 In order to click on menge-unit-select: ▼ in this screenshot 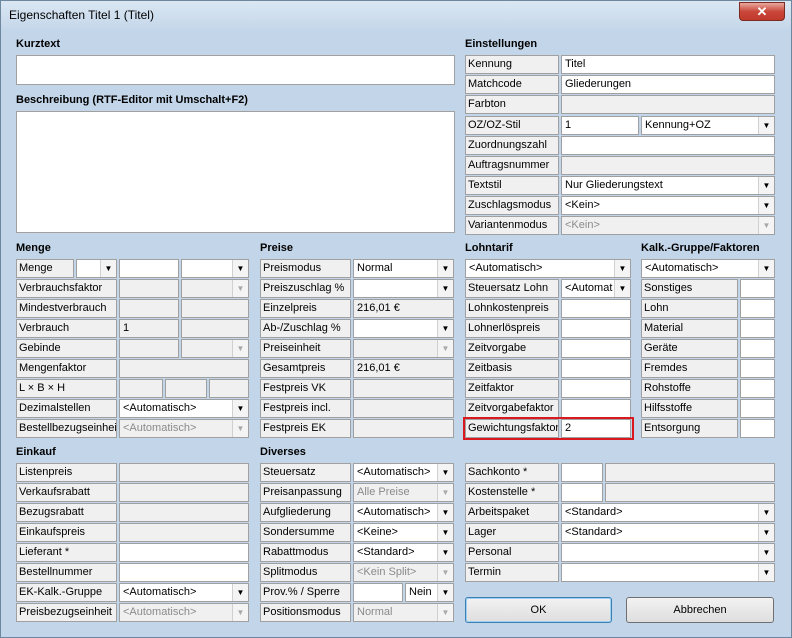, I will do `click(96, 268)`.